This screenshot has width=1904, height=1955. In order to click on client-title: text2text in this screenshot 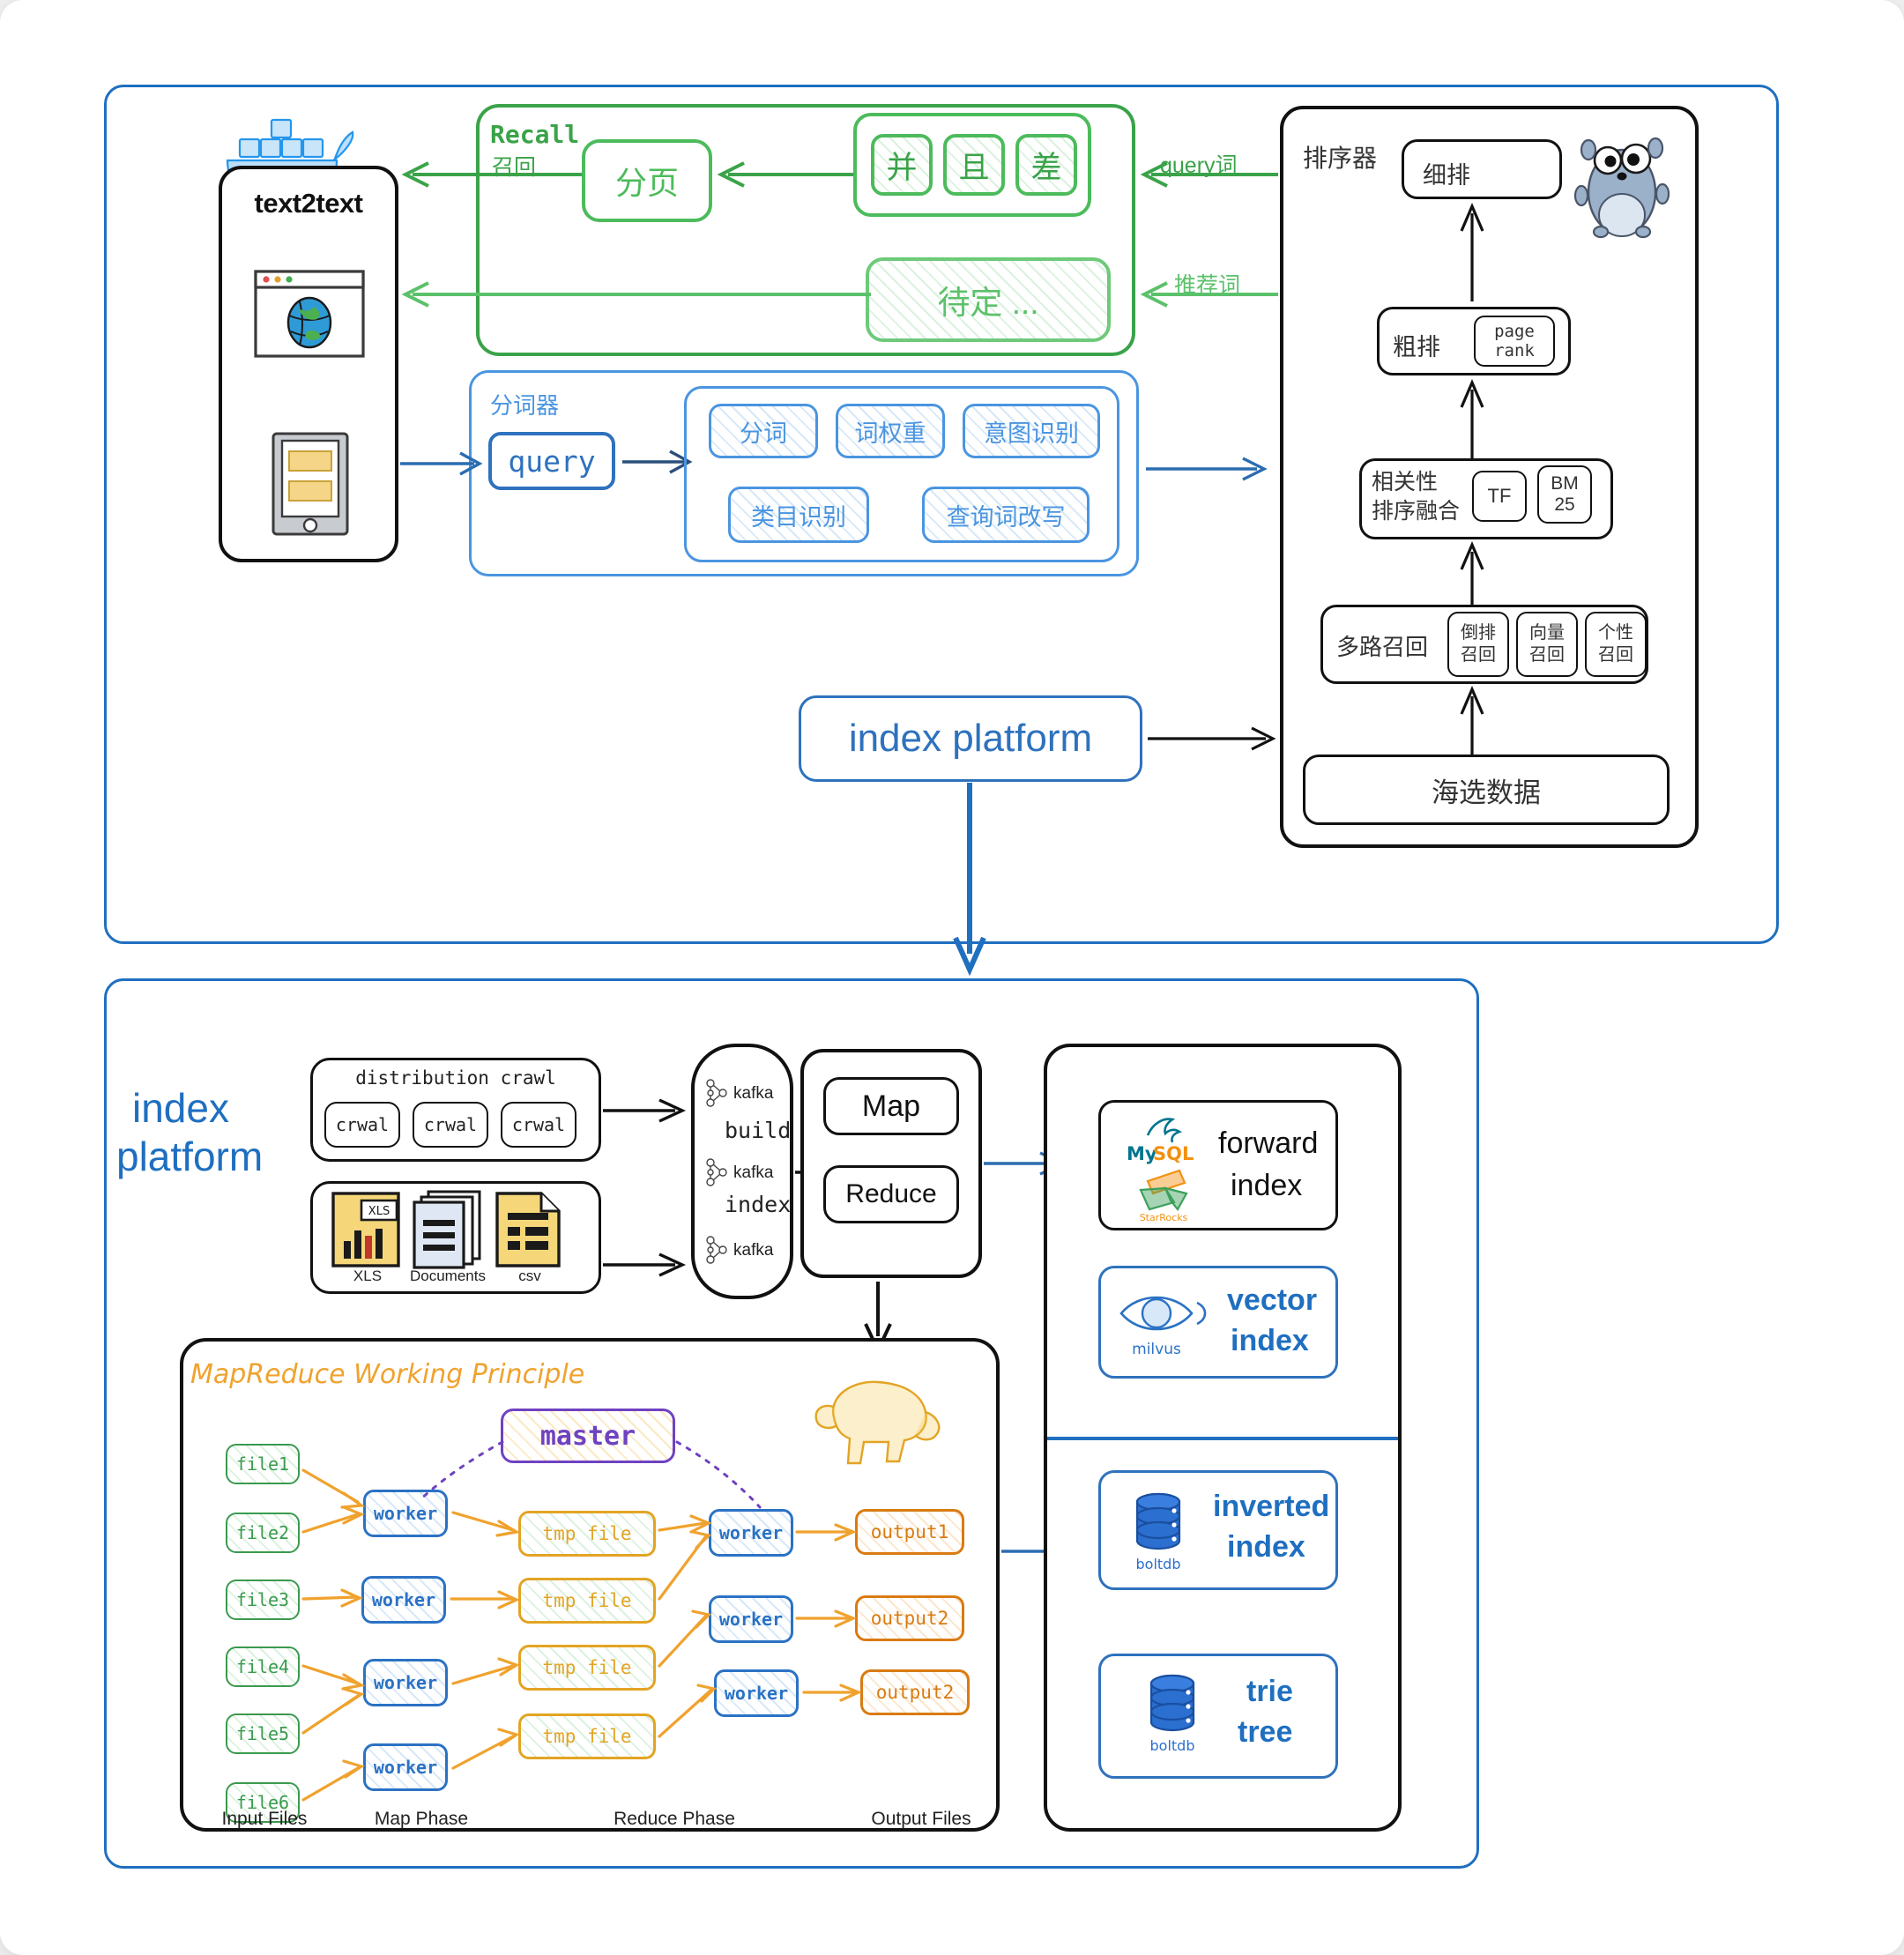, I will do `click(309, 204)`.